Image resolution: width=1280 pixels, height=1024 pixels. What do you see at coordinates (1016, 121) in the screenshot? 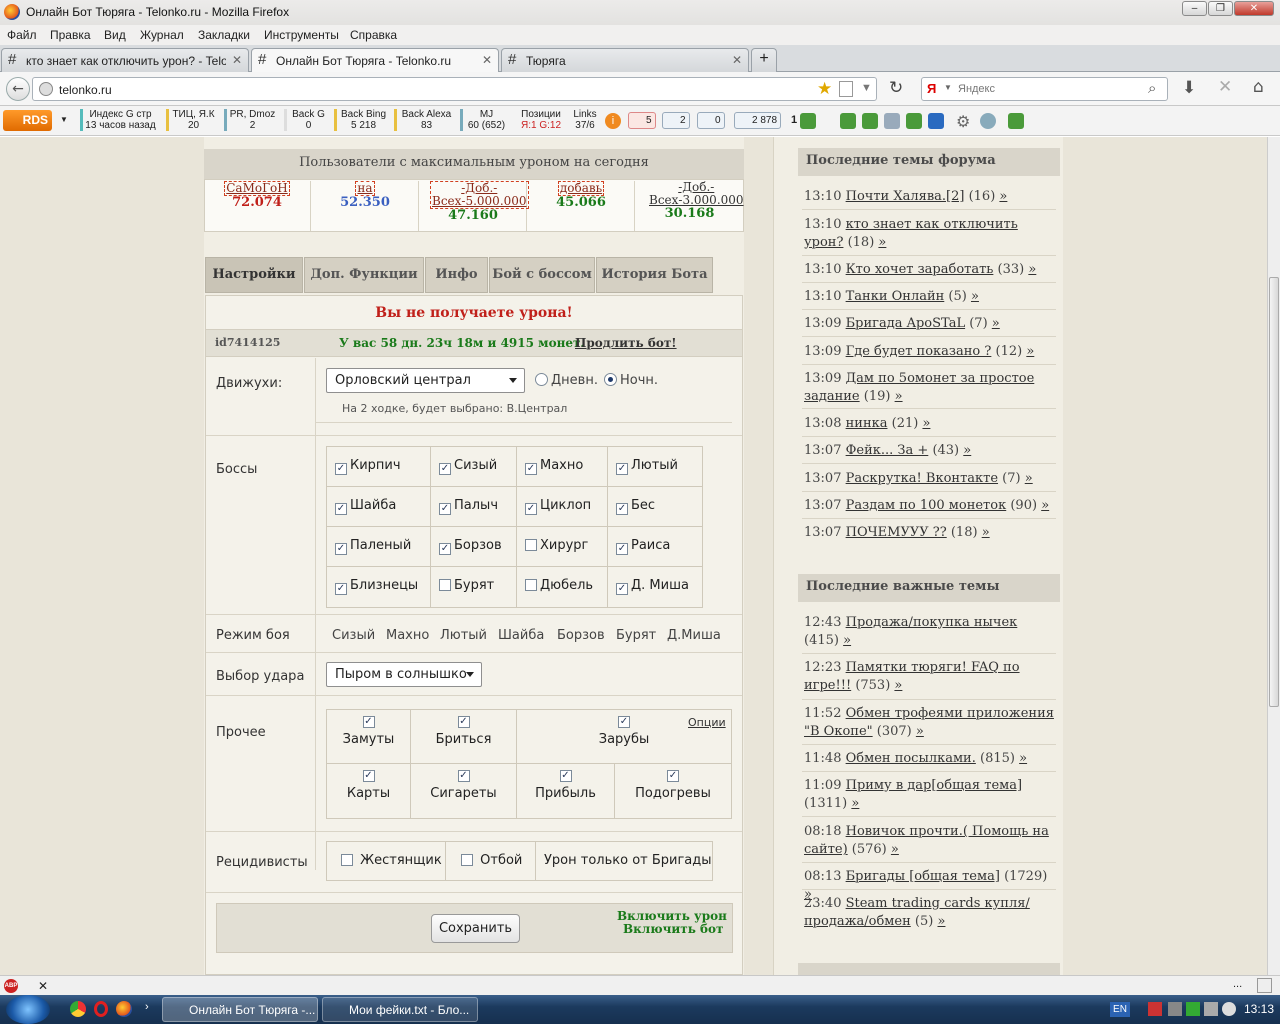
I see `puzzle-icon` at bounding box center [1016, 121].